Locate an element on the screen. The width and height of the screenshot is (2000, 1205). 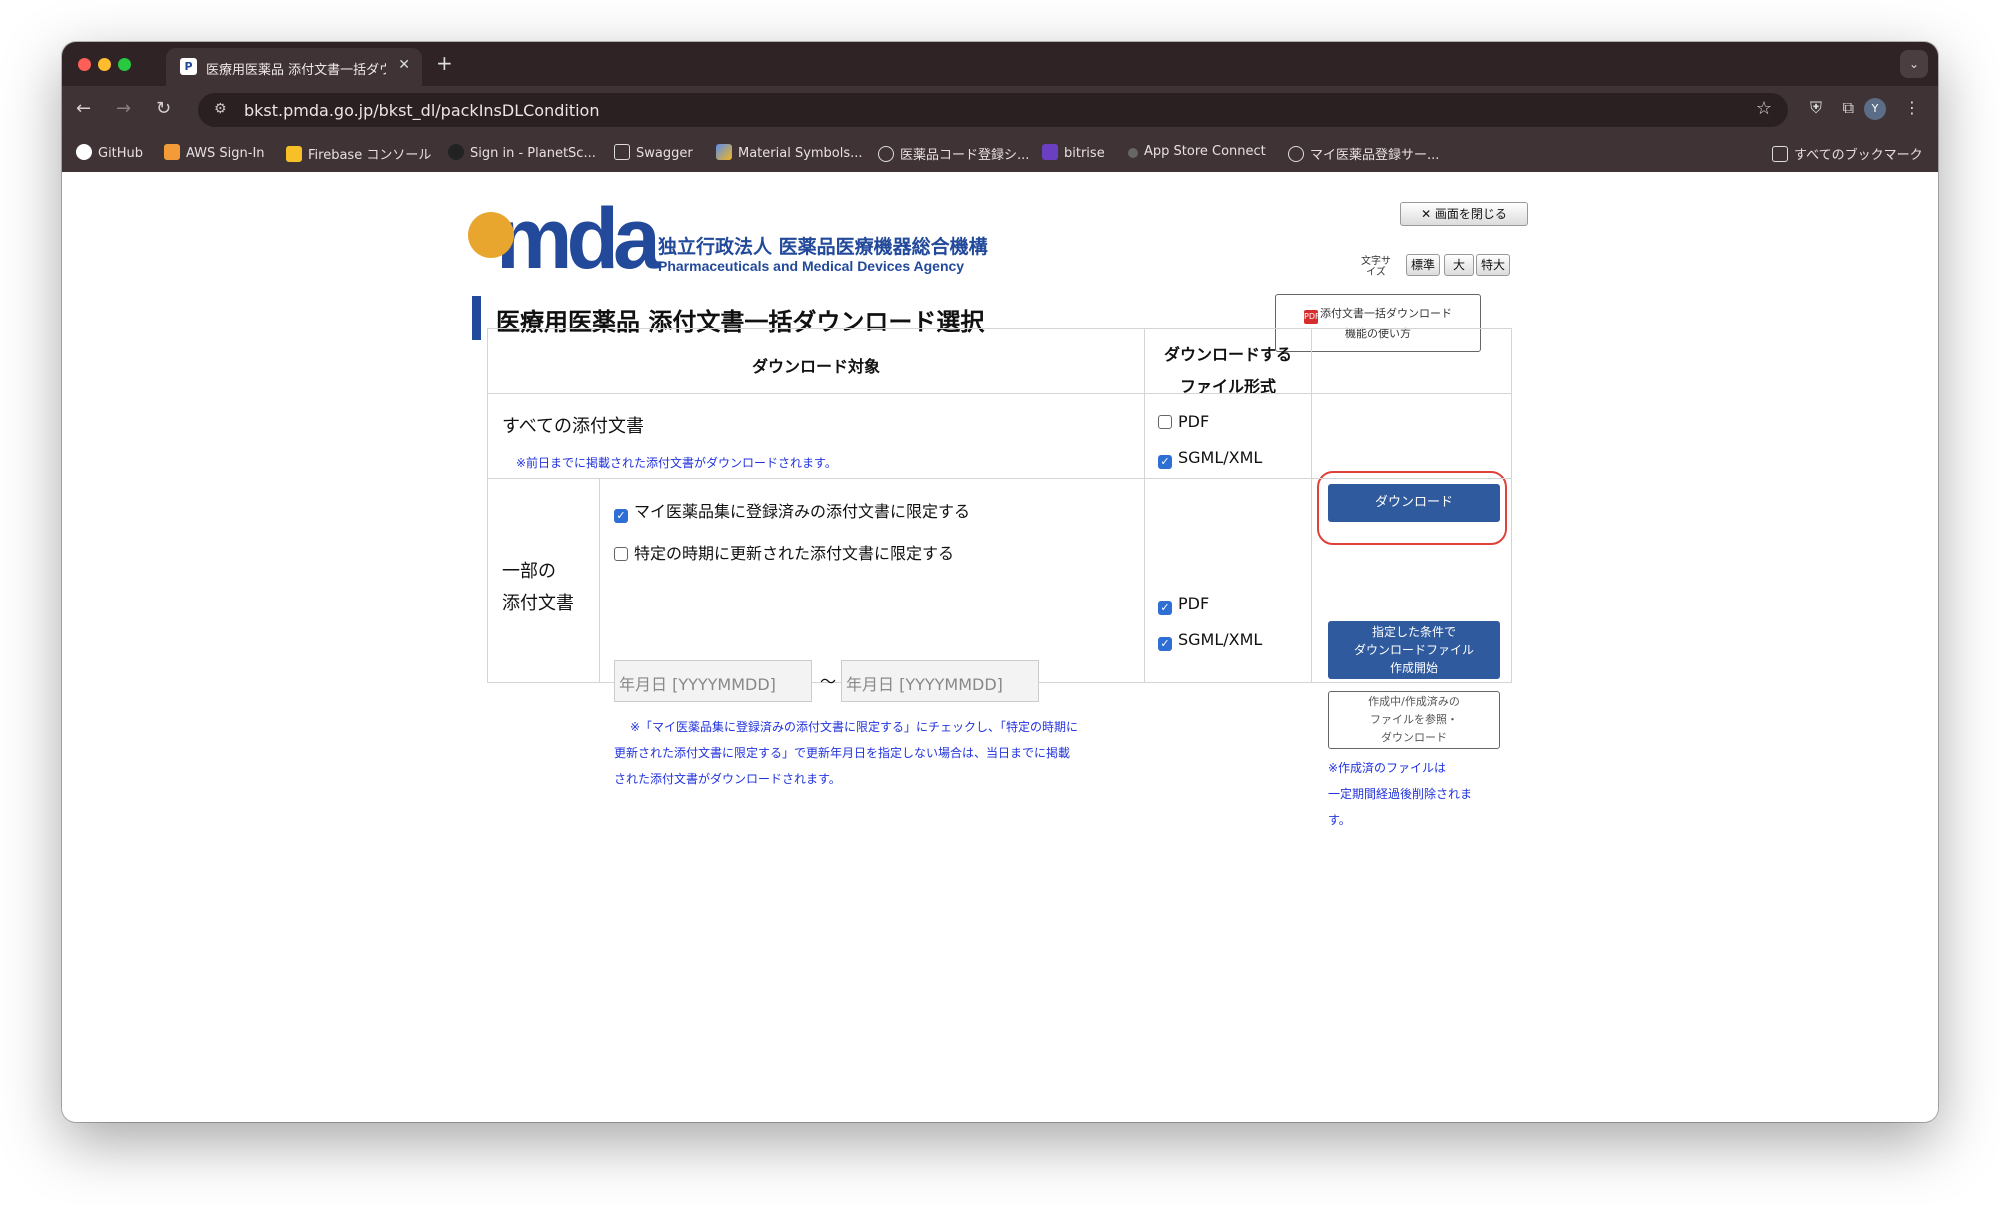
file-expiry-note: ※作成済のファイルは 一定期間経過後削除されま す。 is located at coordinates (1400, 794).